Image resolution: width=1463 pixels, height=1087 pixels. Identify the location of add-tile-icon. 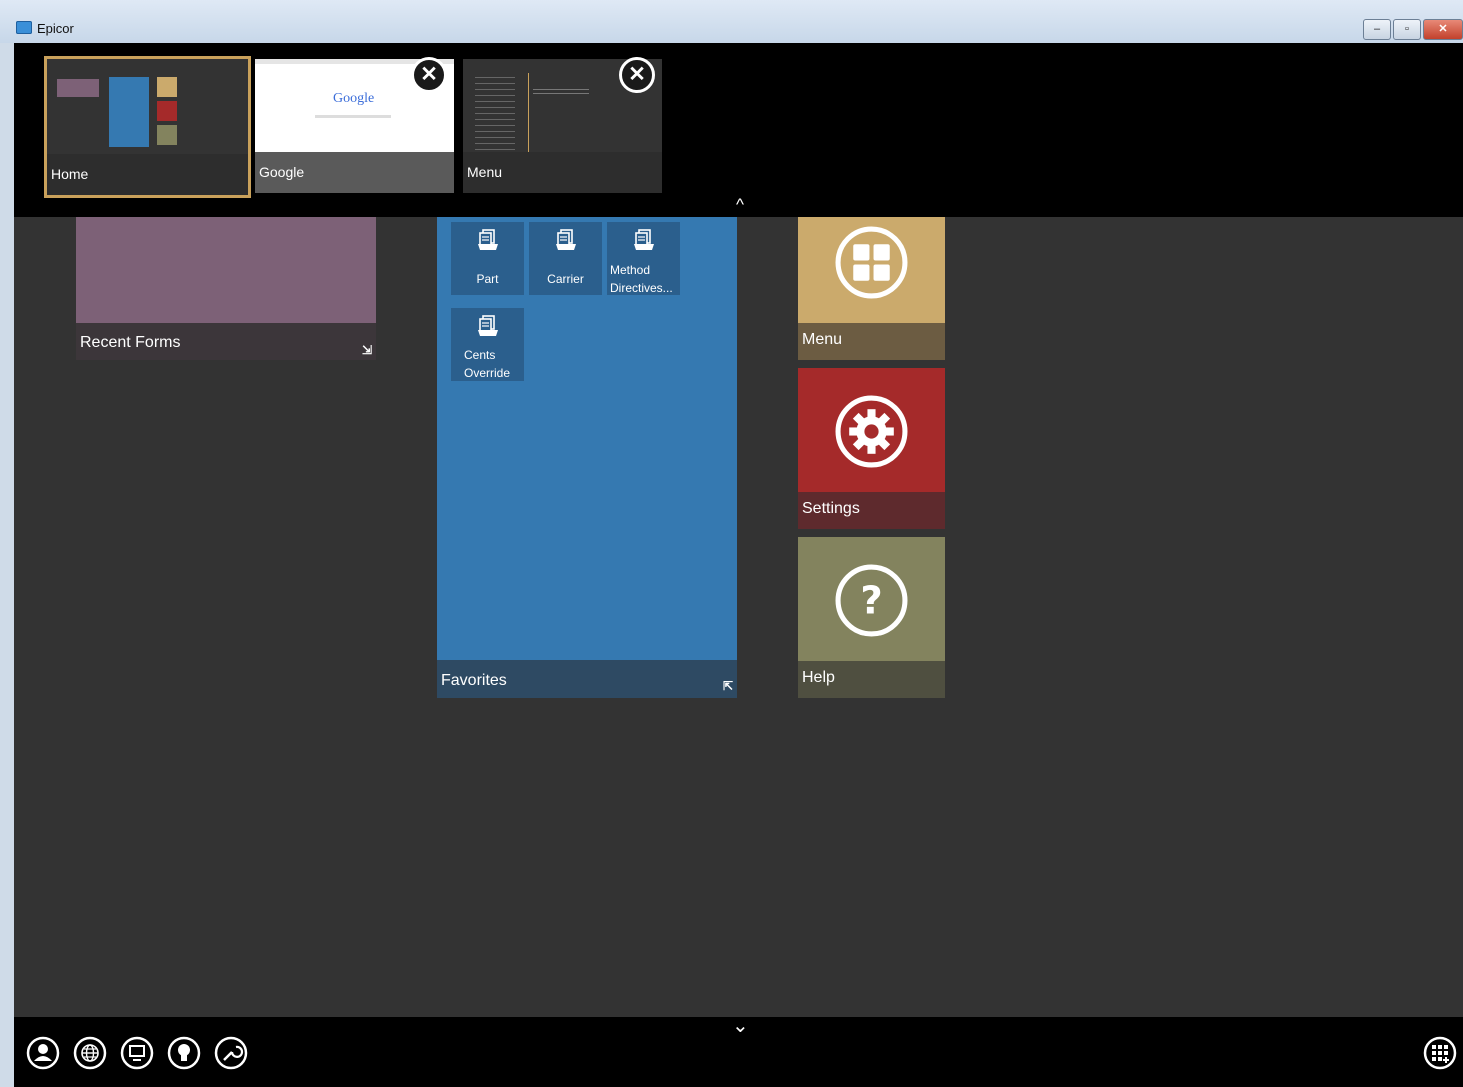
(1440, 1053).